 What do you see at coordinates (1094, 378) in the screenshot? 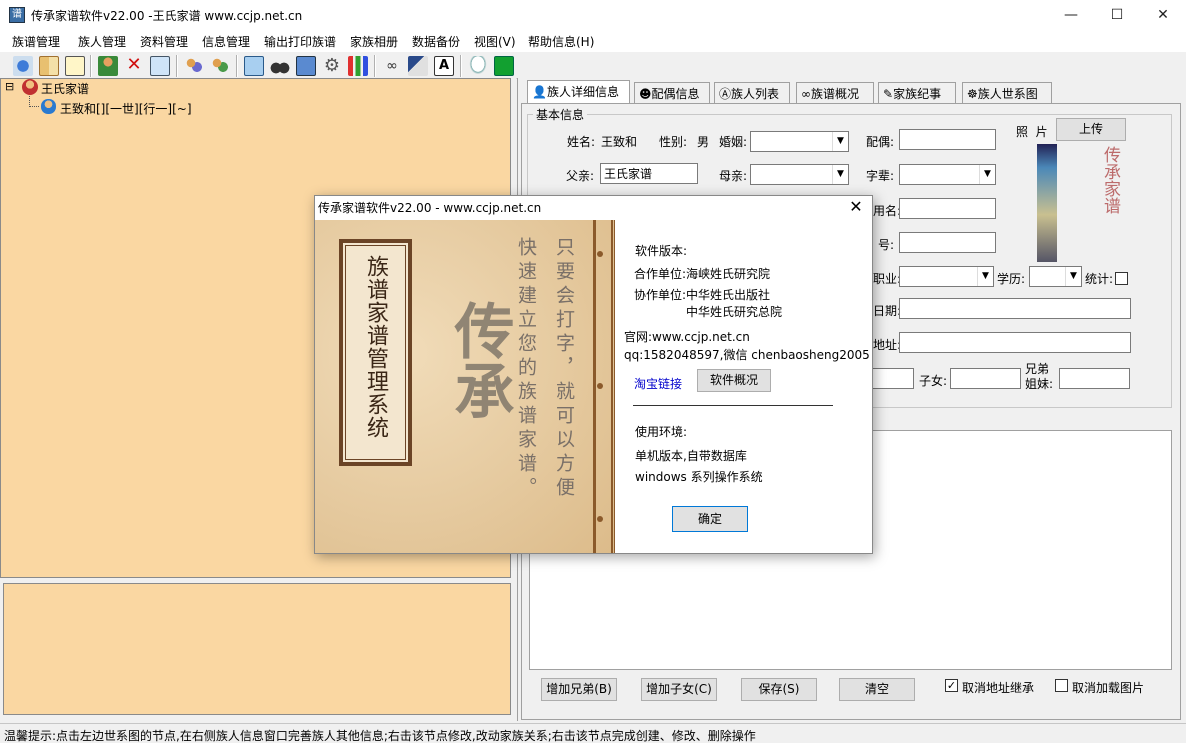
I see `siblings-field` at bounding box center [1094, 378].